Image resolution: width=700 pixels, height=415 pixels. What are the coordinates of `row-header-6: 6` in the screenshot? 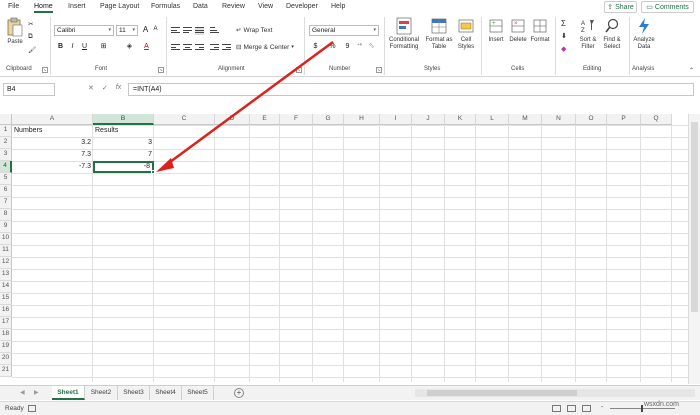 It's located at (6, 191).